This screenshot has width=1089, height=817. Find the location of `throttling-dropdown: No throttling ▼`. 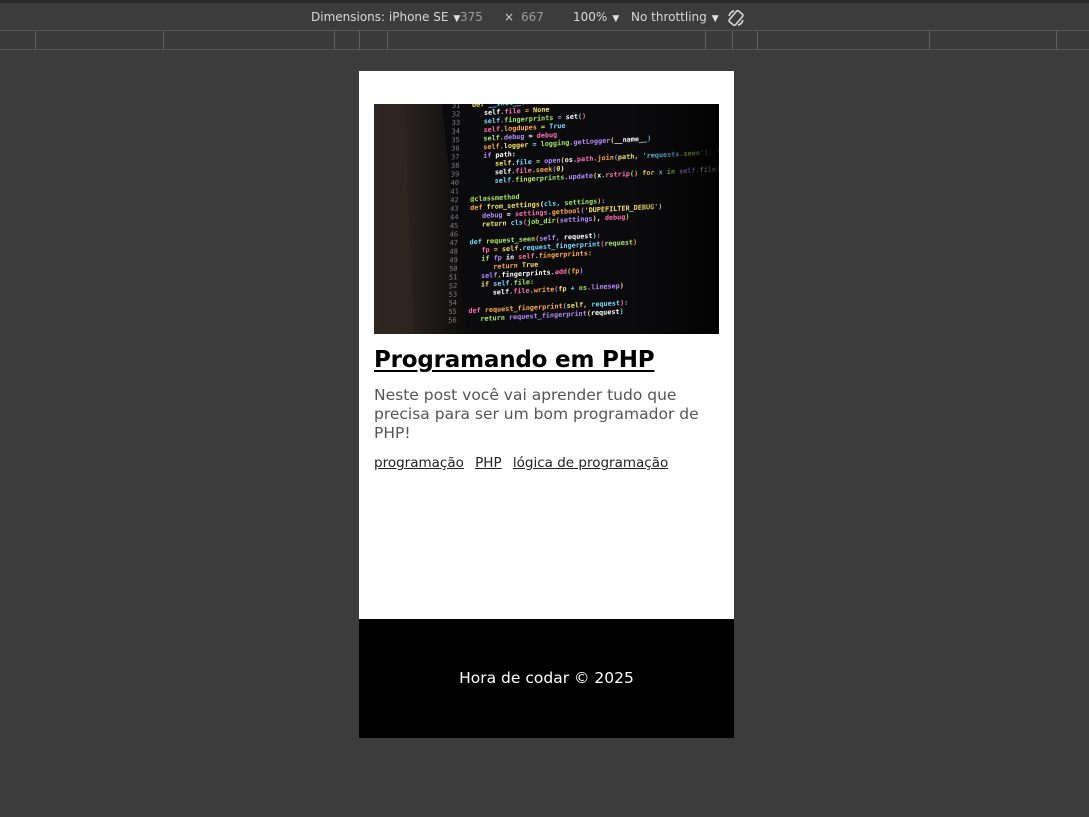

throttling-dropdown: No throttling ▼ is located at coordinates (675, 18).